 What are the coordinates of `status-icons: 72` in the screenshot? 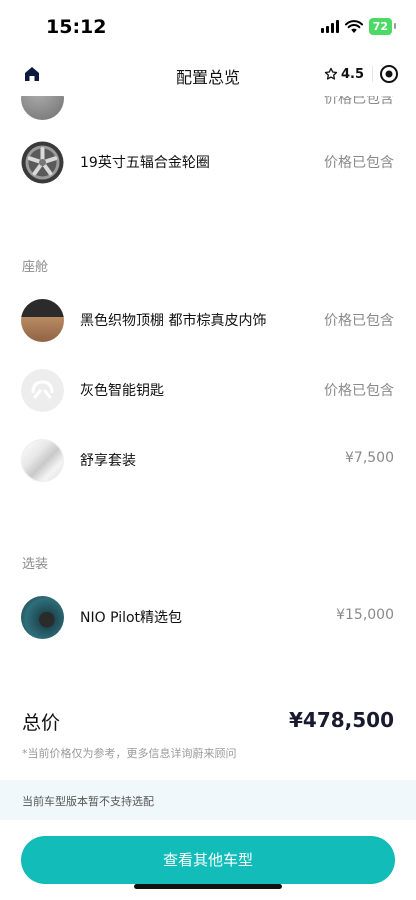 It's located at (358, 26).